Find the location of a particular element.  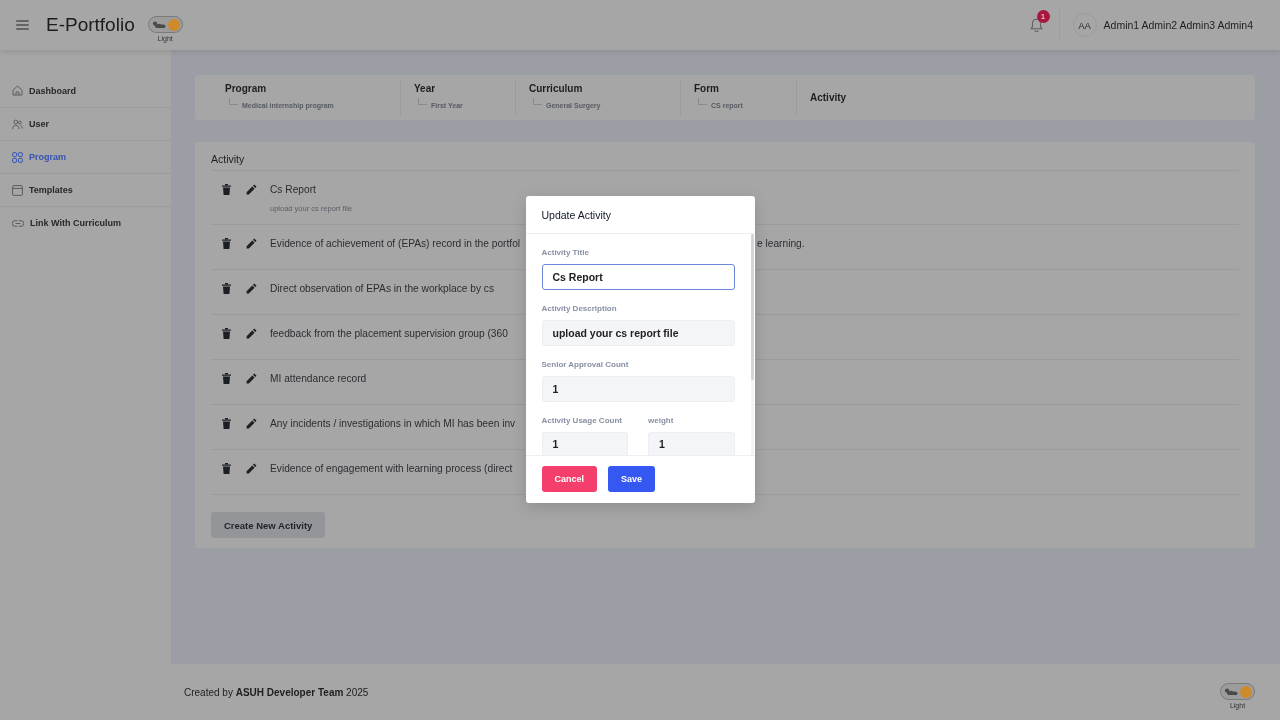

activity-title: Any incidents / investigations in which MI has been inv is located at coordinates (393, 424).